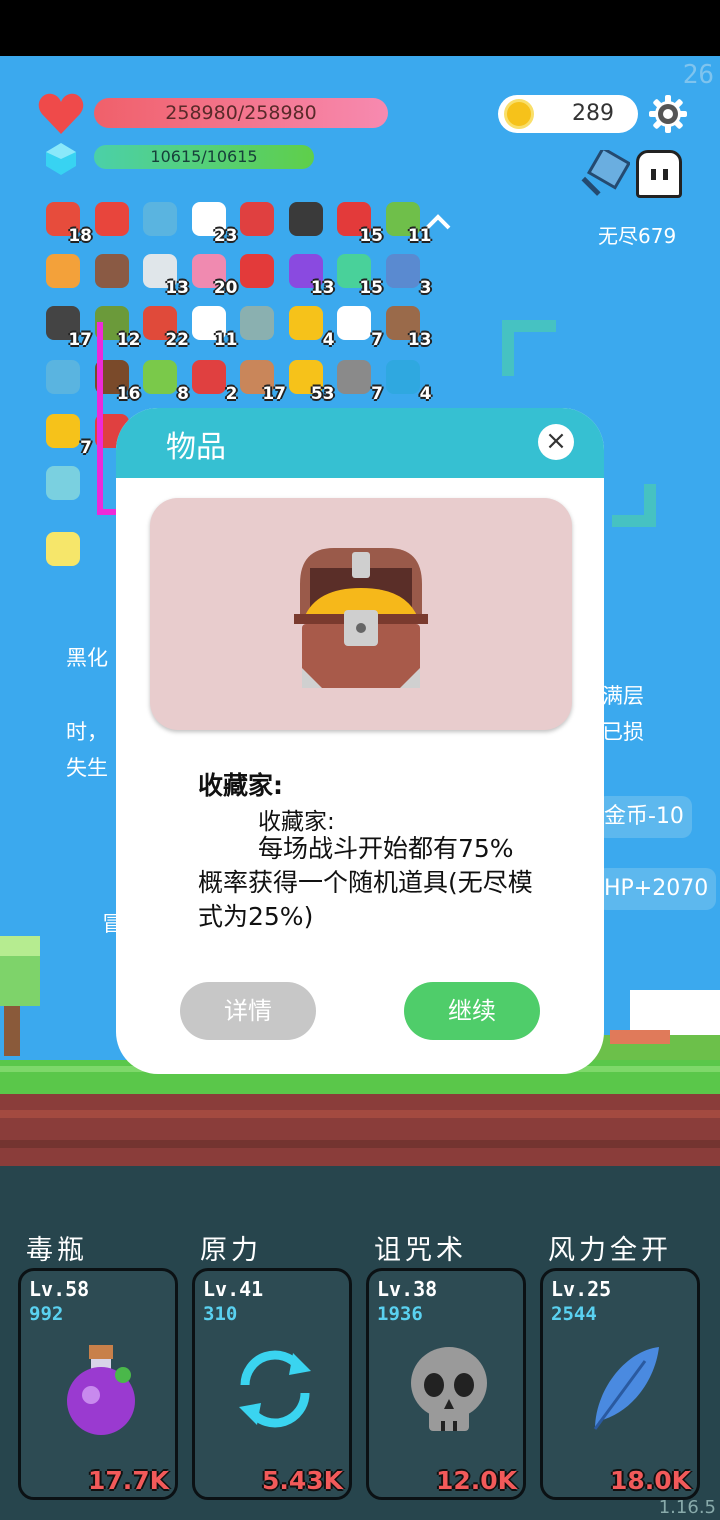 The height and width of the screenshot is (1520, 720). I want to click on endless-level-label: 无尽679, so click(637, 236).